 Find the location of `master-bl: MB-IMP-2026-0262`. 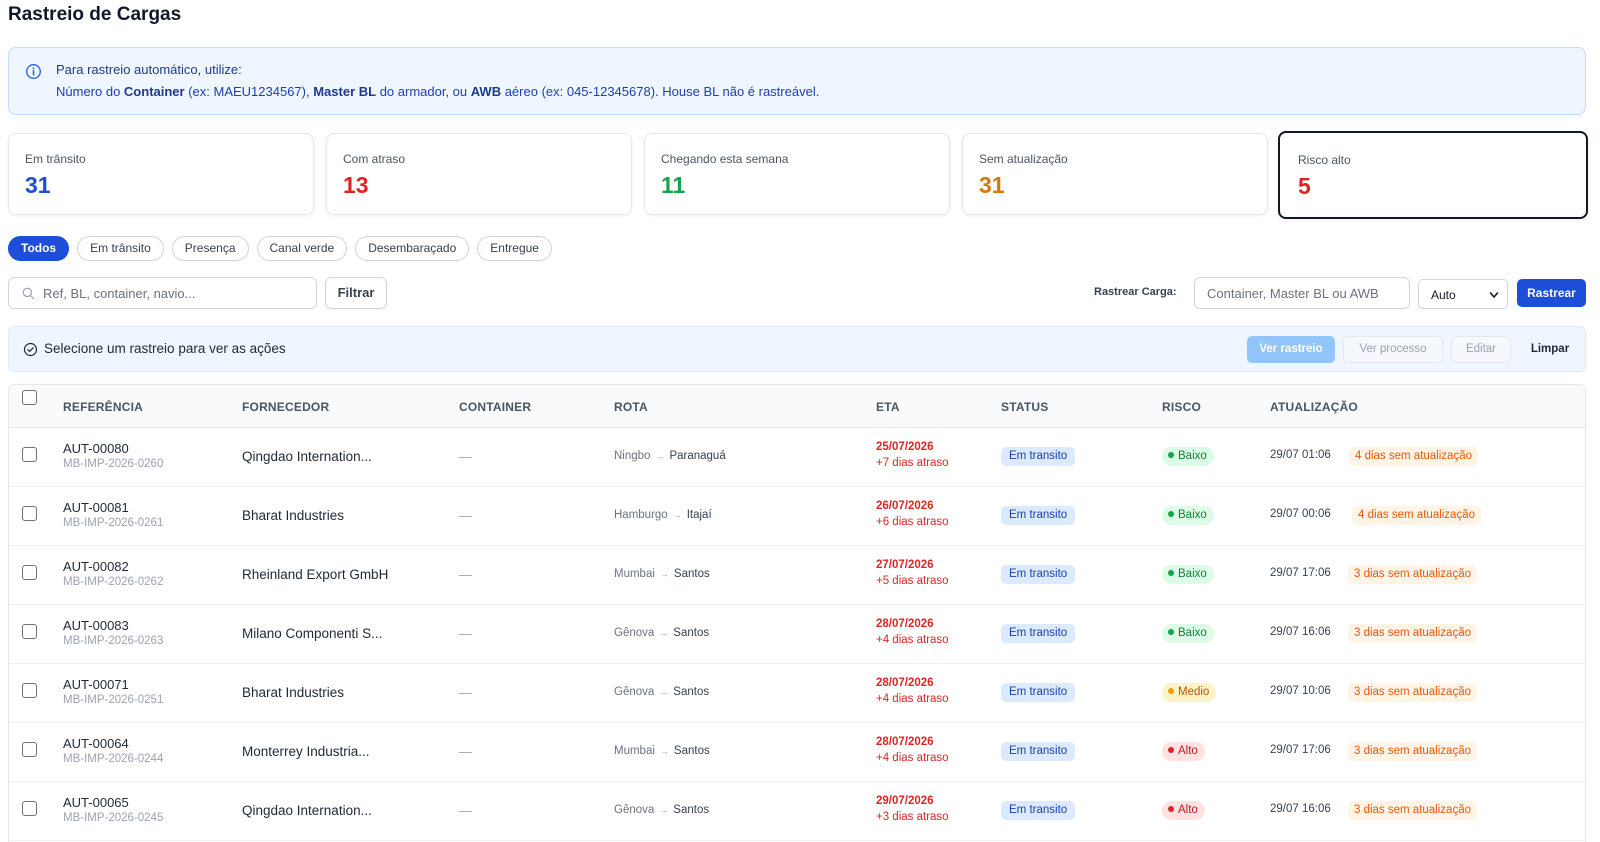

master-bl: MB-IMP-2026-0262 is located at coordinates (113, 582).